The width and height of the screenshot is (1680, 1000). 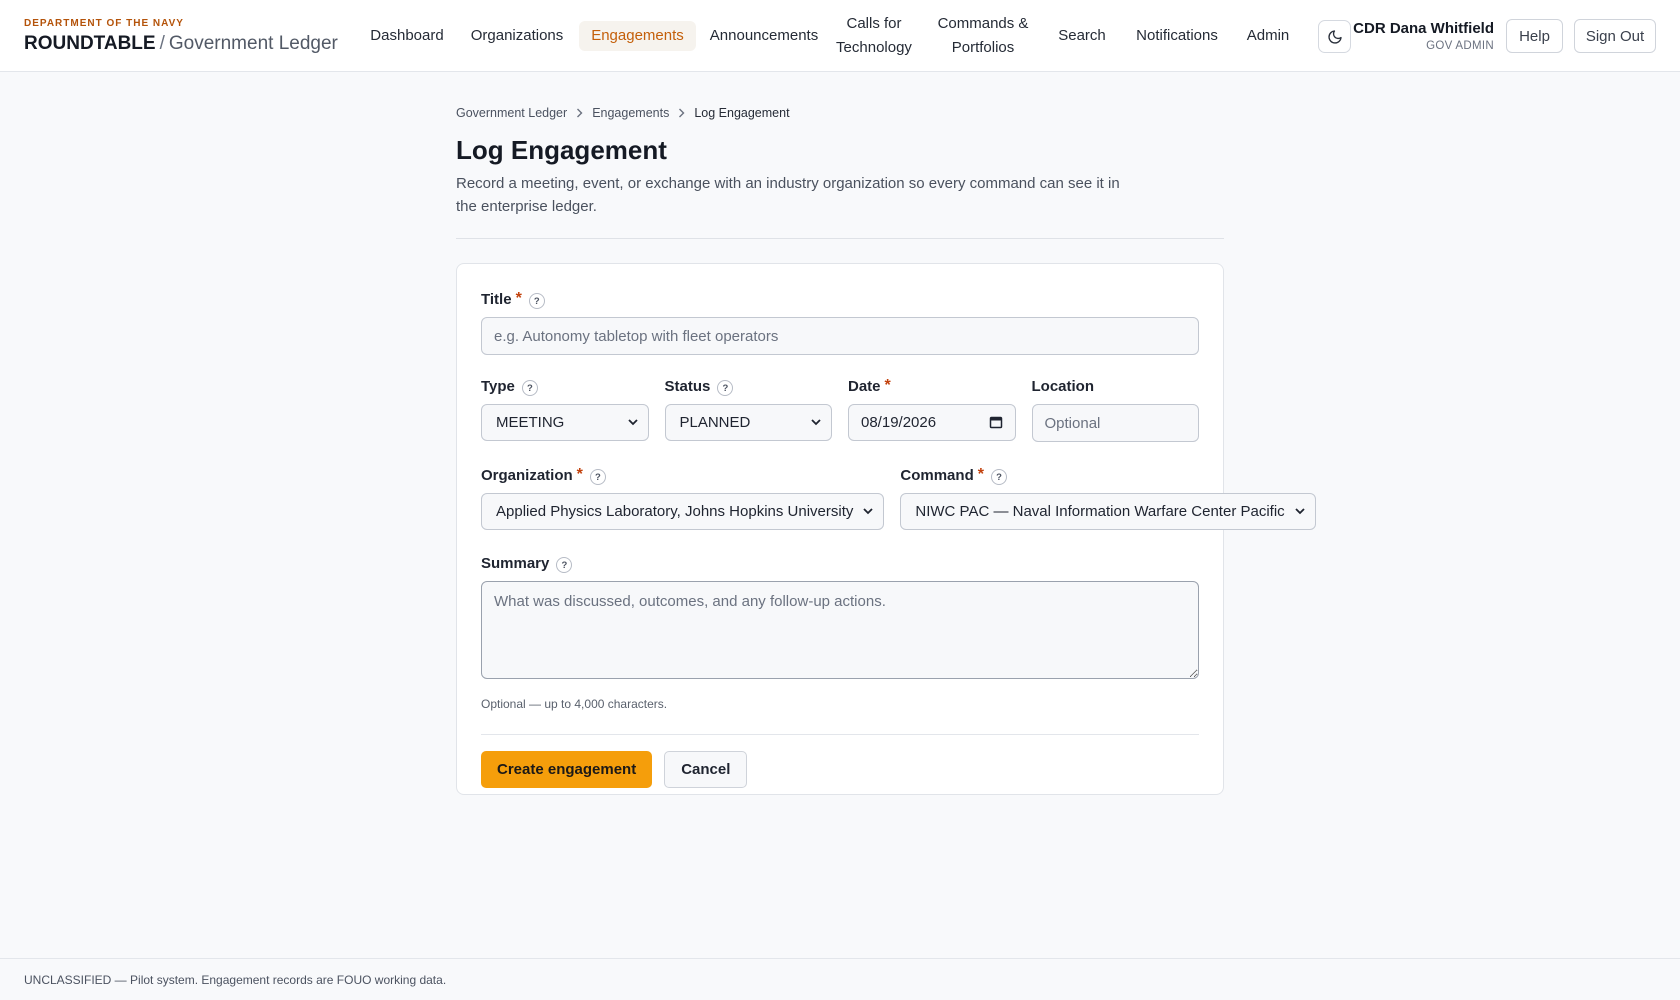 I want to click on type-select-value: MEETING, so click(x=530, y=422).